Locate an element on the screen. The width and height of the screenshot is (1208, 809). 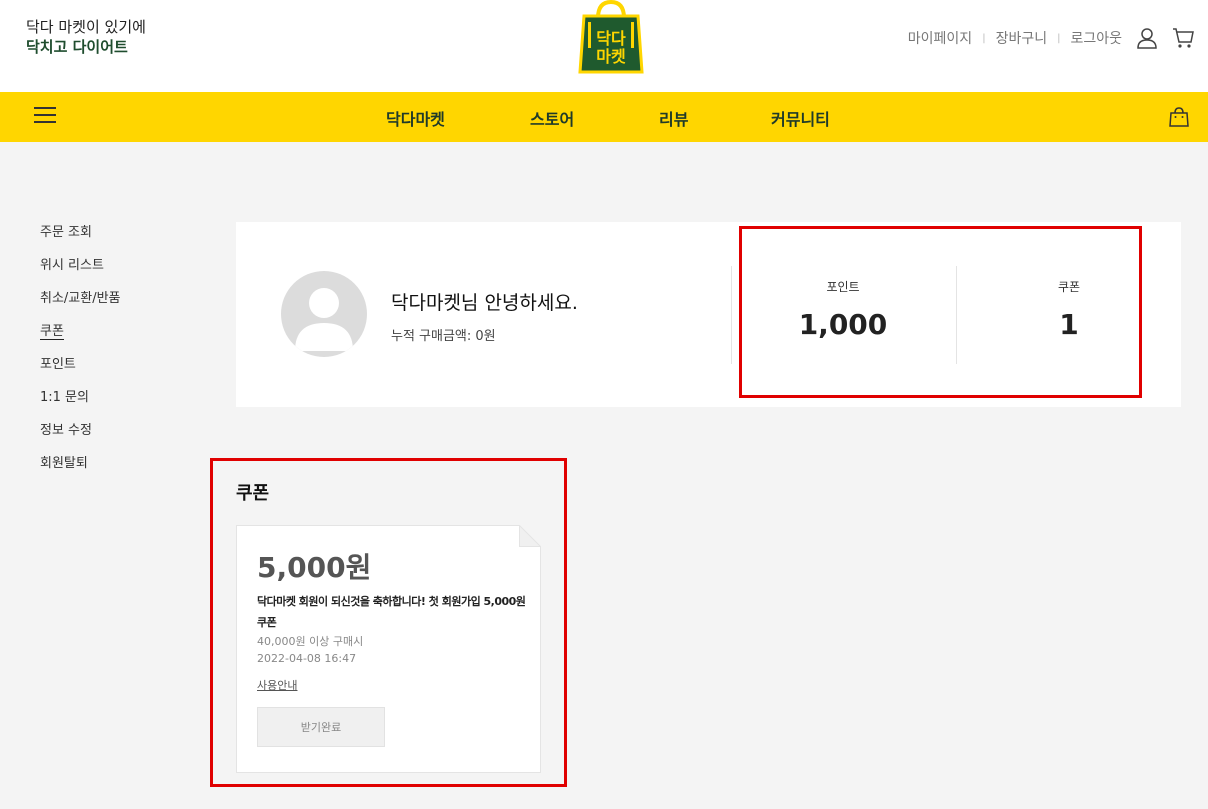
logo-bag-icon: 닥다 마켓 is located at coordinates (611, 37).